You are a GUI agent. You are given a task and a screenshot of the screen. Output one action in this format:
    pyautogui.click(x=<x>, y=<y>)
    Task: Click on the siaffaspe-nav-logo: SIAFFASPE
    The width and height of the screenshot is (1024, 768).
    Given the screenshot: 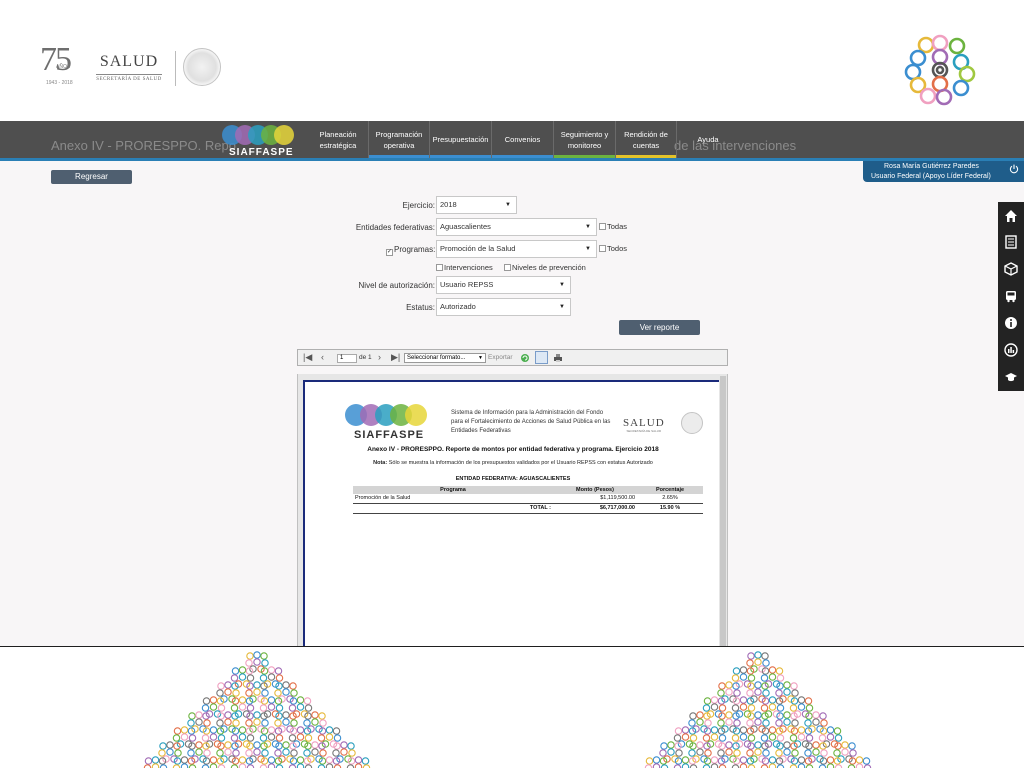 What is the action you would take?
    pyautogui.click(x=262, y=141)
    